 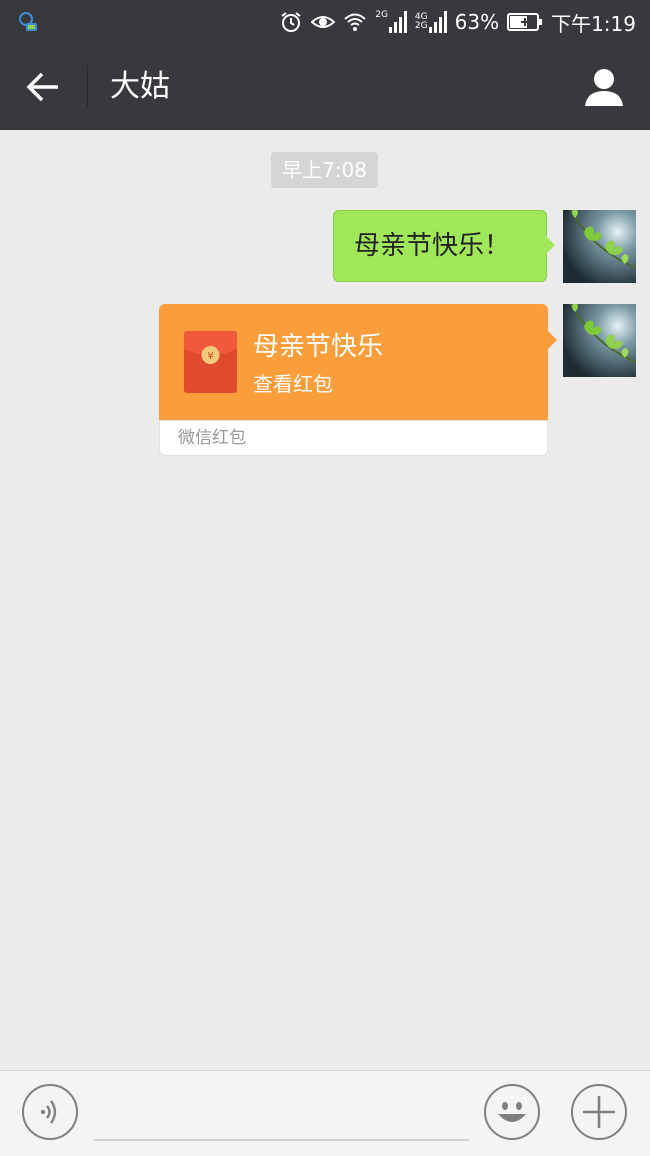 I want to click on emoji-button, so click(x=512, y=1112).